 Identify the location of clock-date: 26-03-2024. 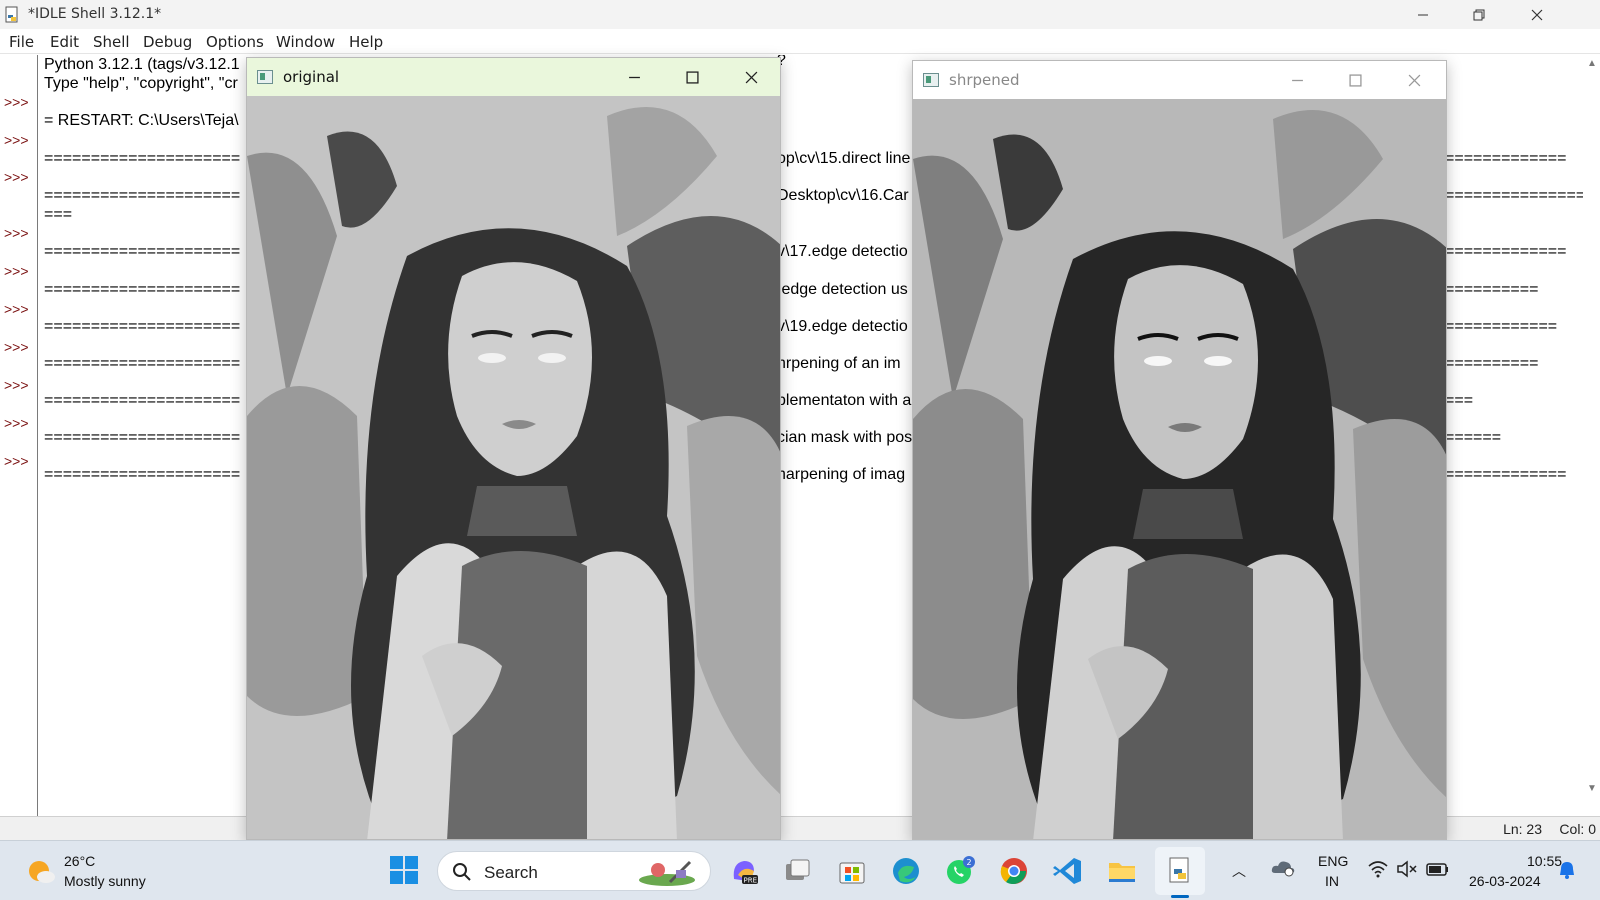
(1505, 881).